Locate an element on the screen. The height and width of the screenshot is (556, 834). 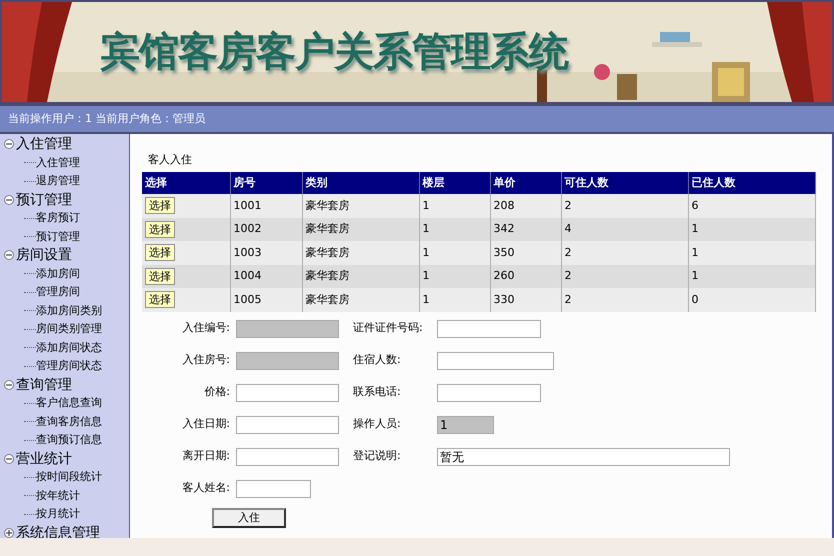
tree-group-label: 房间设置 is located at coordinates (44, 255).